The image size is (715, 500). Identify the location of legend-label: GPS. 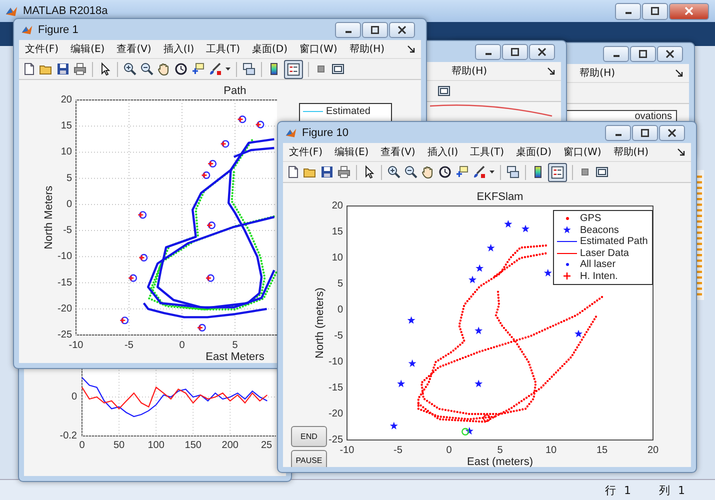
(591, 218).